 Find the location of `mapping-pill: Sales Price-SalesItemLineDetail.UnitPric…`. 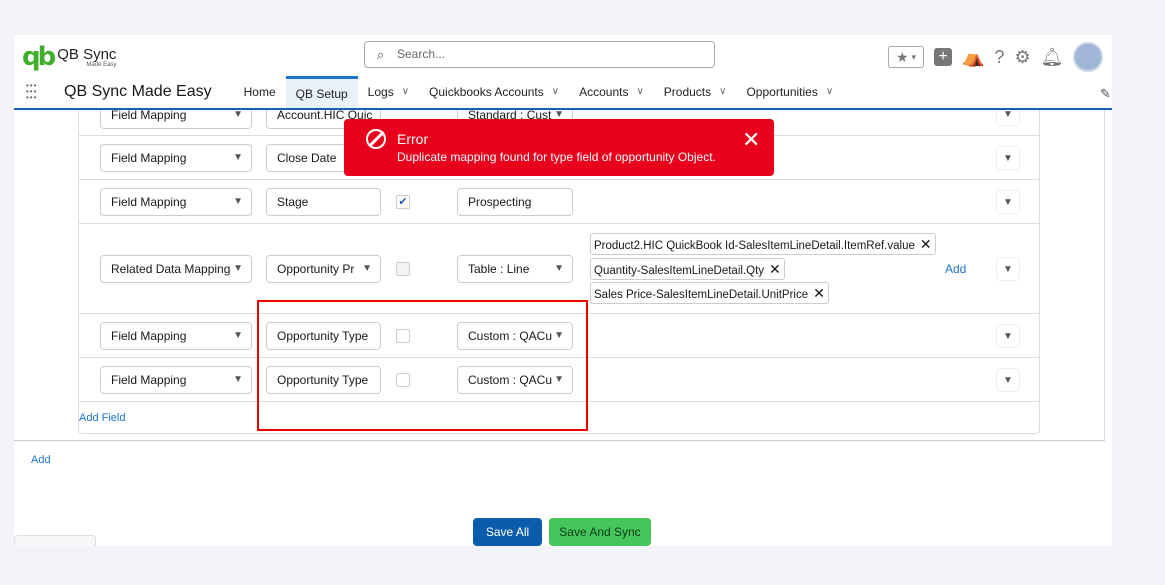

mapping-pill: Sales Price-SalesItemLineDetail.UnitPric… is located at coordinates (709, 293).